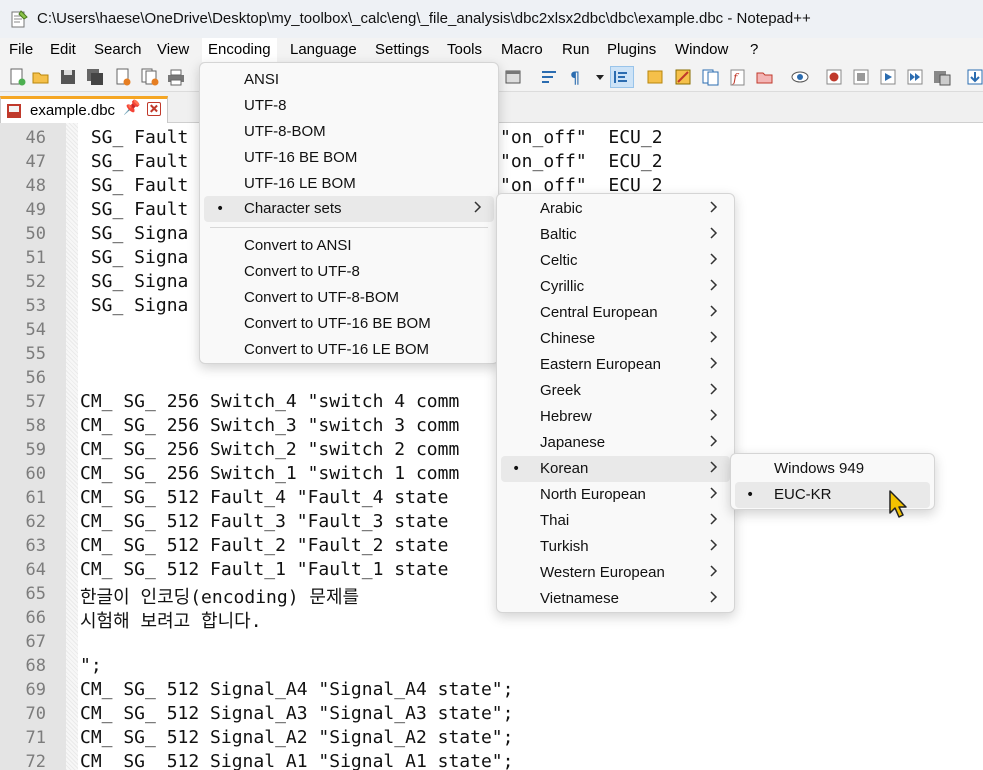  I want to click on menu-item-western-european: Western European, so click(615, 573).